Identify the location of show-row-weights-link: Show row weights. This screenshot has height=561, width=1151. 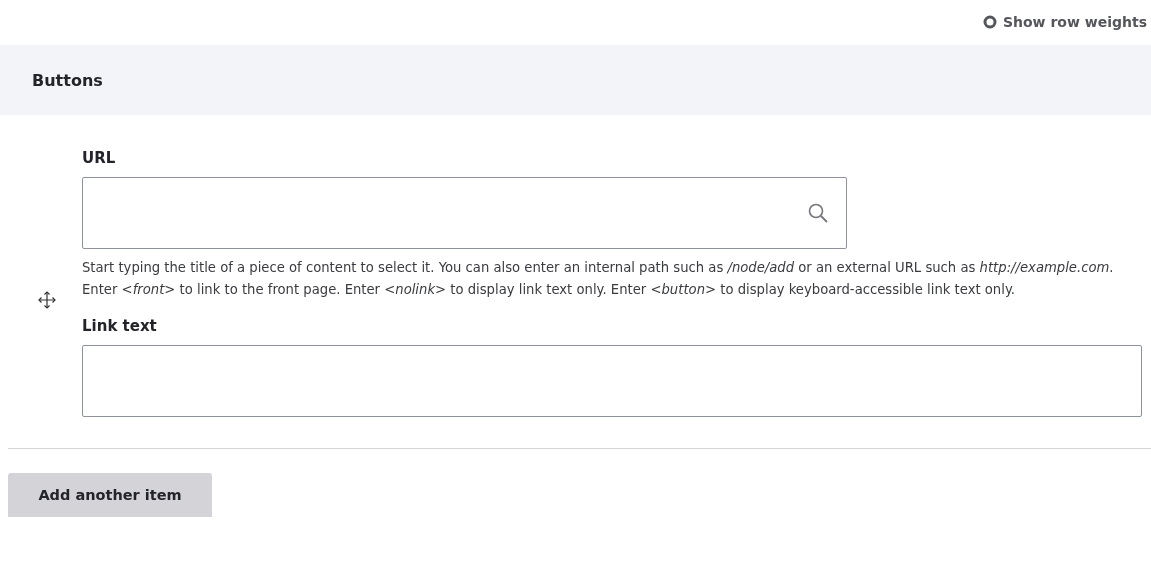
(1066, 15).